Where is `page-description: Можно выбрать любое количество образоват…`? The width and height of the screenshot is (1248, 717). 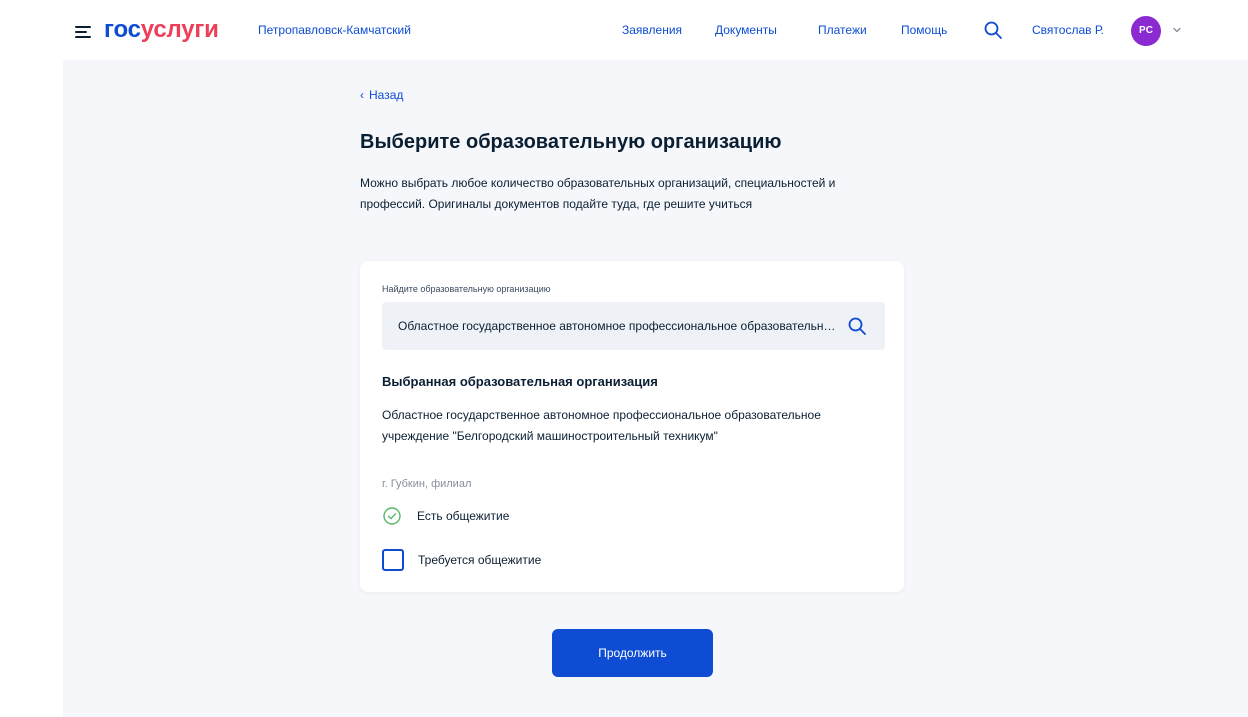 page-description: Можно выбрать любое количество образоват… is located at coordinates (598, 193).